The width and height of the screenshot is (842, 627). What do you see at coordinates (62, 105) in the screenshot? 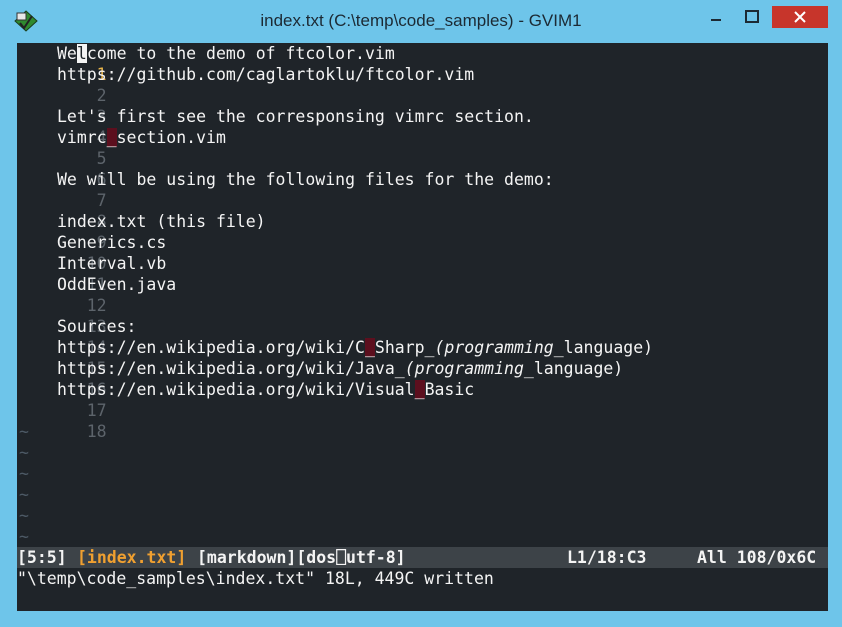
I see `buffer-line: 3` at bounding box center [62, 105].